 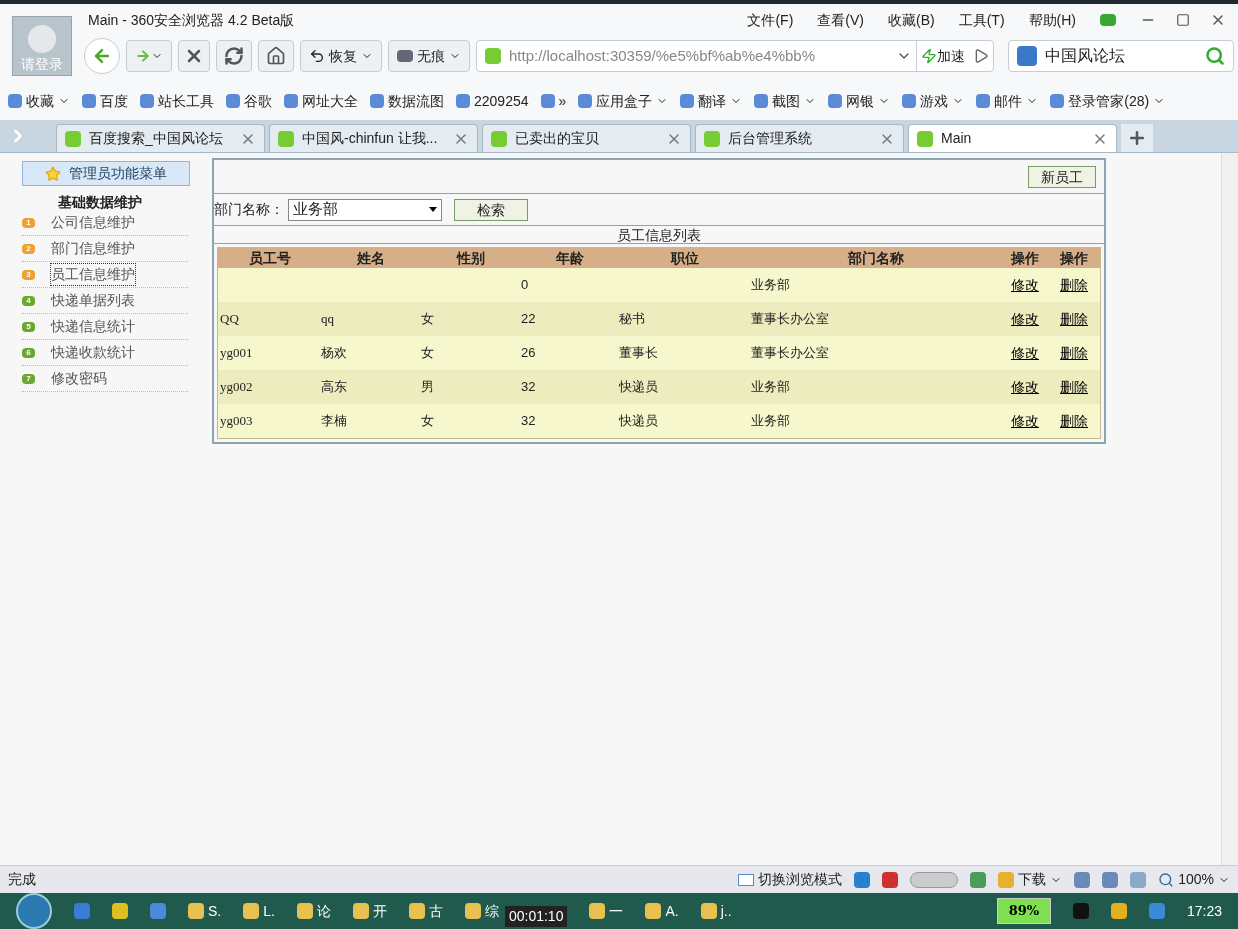 What do you see at coordinates (1023, 911) in the screenshot?
I see `battery-indicator: 89%` at bounding box center [1023, 911].